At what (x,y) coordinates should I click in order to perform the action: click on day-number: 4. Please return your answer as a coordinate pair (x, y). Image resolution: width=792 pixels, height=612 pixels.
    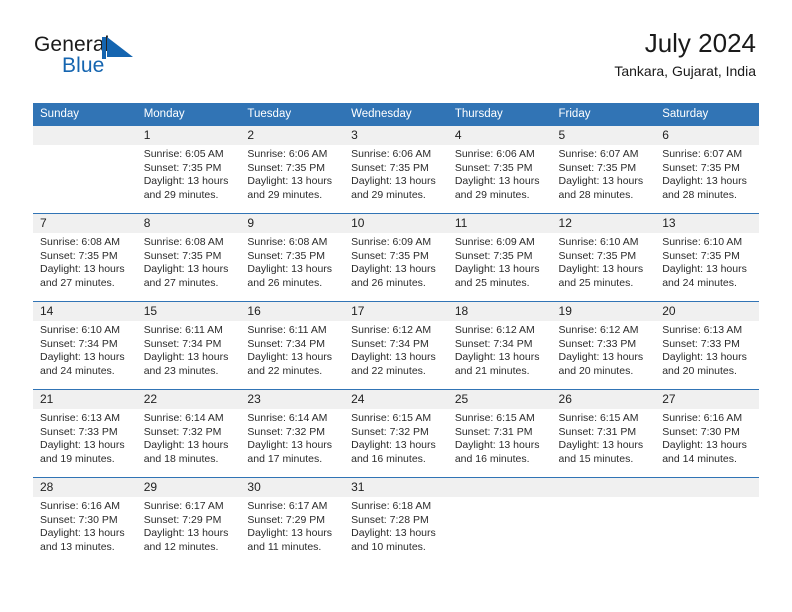
    Looking at the image, I should click on (499, 135).